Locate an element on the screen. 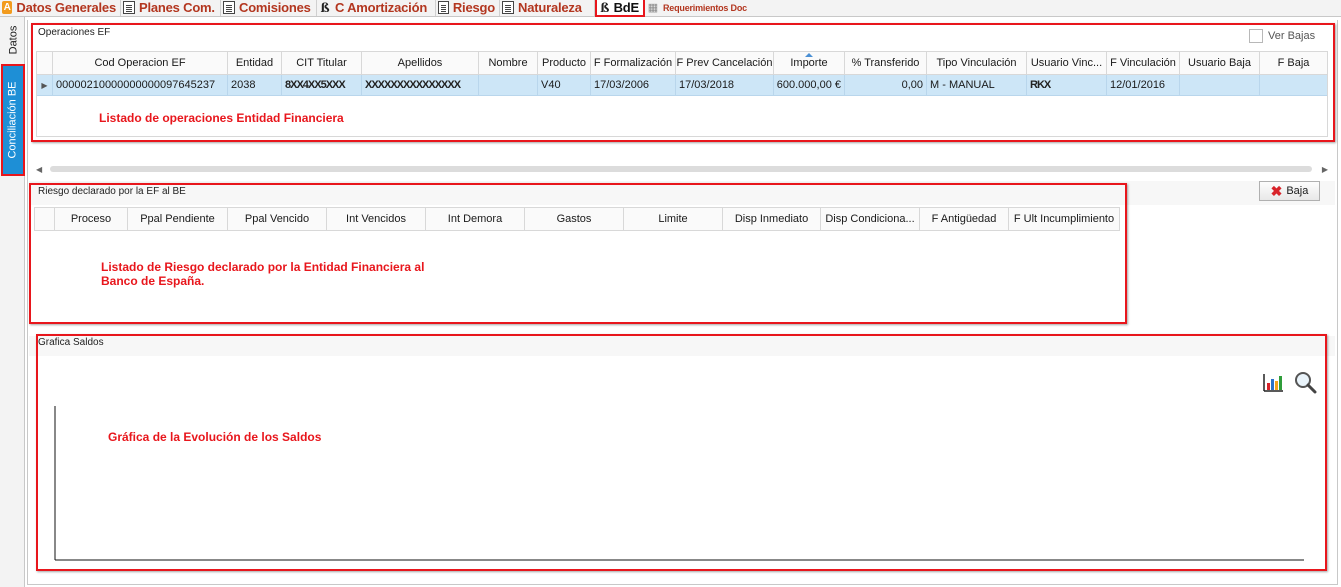 This screenshot has width=1341, height=587. column-header: Proceso is located at coordinates (91, 219).